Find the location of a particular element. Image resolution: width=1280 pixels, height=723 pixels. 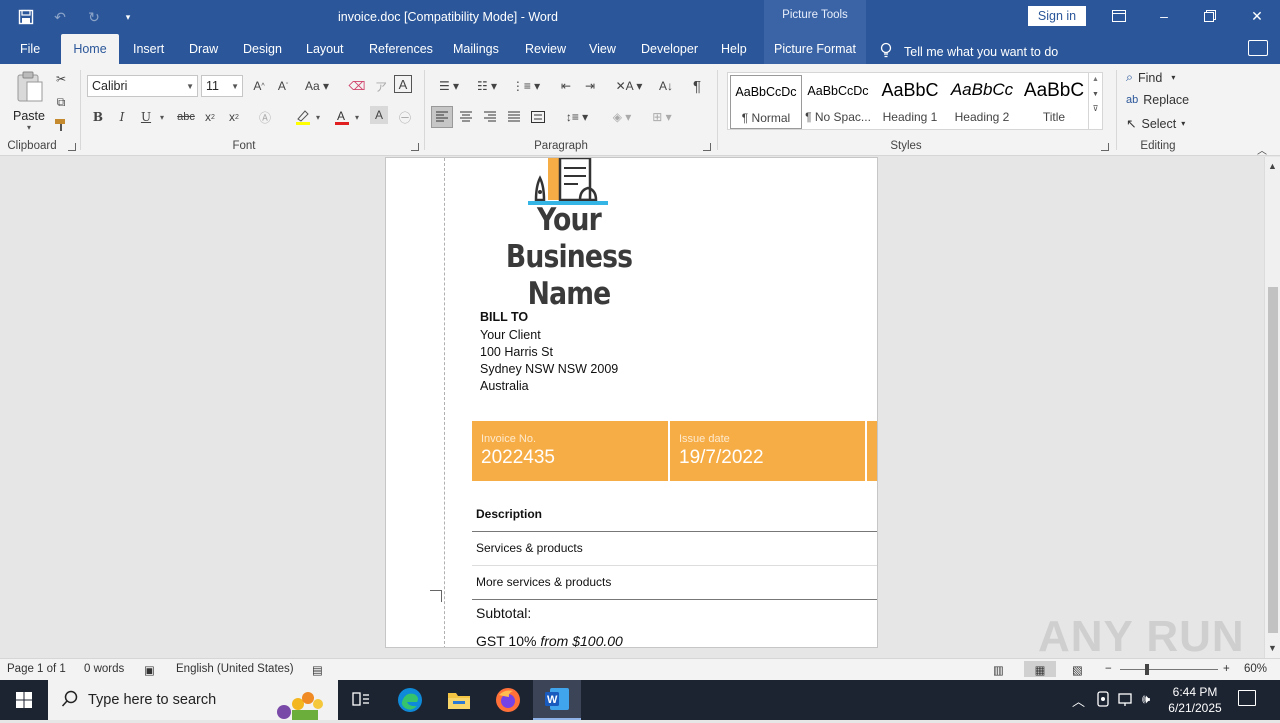

decrease-indent-icon: ⇤ is located at coordinates (566, 86).